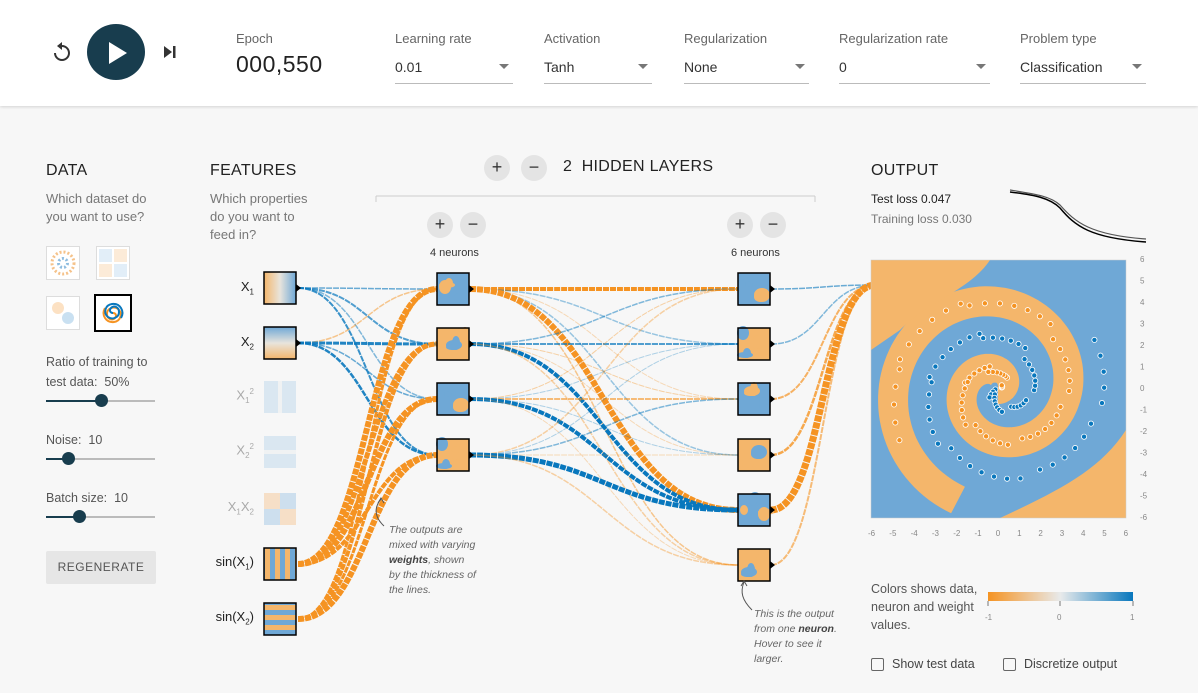 The width and height of the screenshot is (1198, 693). Describe the element at coordinates (101, 567) in the screenshot. I see `regenerate-button: REGENERATE` at that location.